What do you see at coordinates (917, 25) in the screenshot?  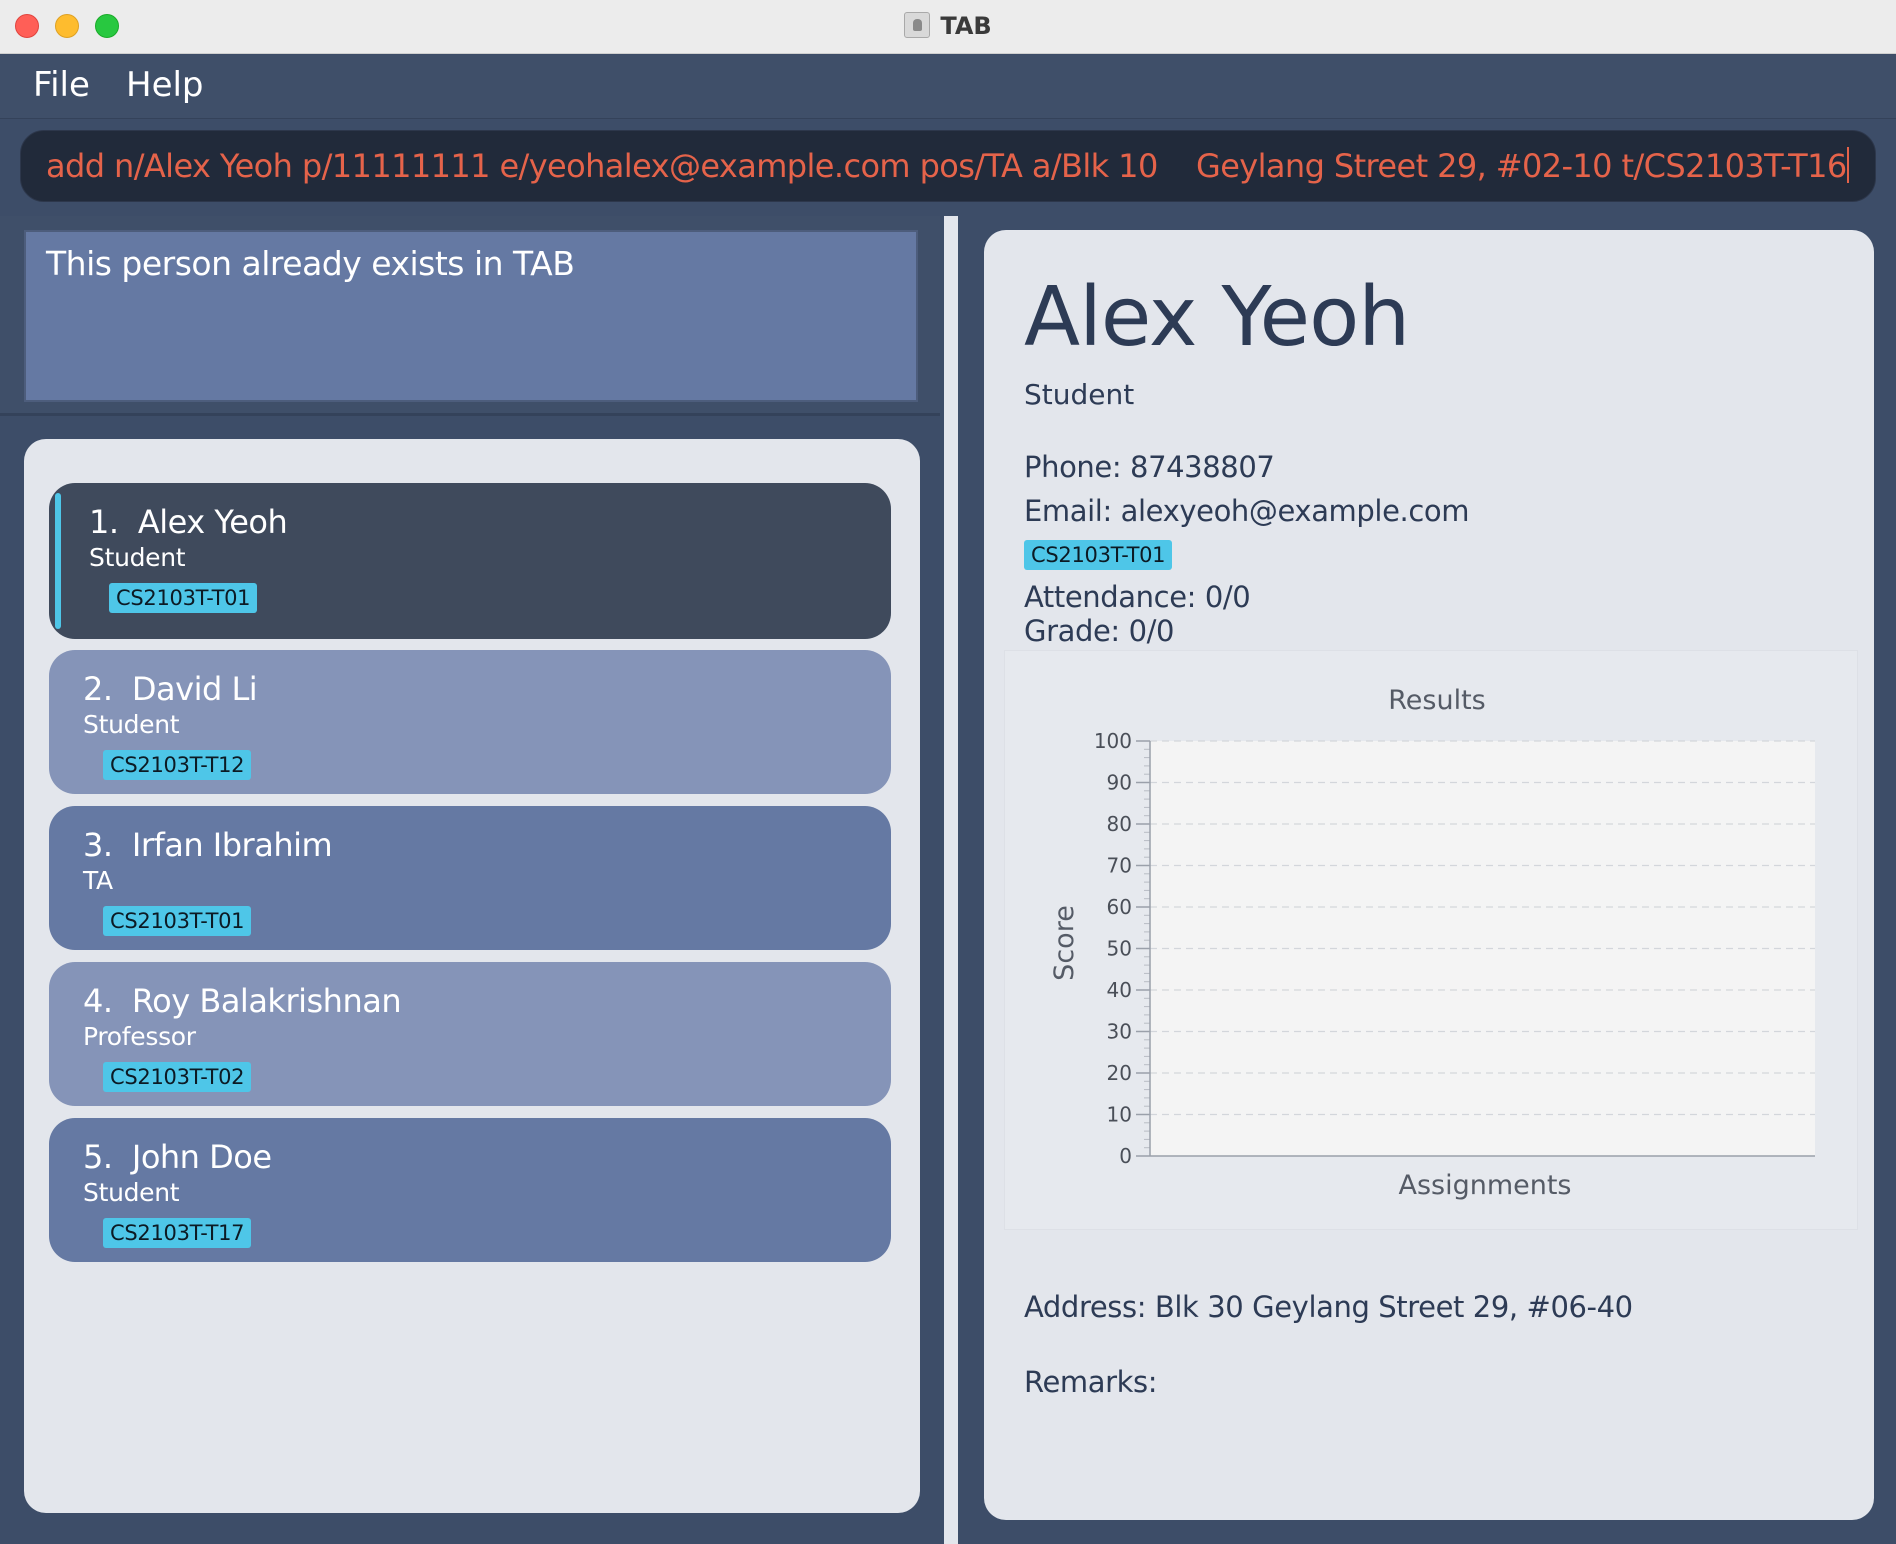 I see `app-icon` at bounding box center [917, 25].